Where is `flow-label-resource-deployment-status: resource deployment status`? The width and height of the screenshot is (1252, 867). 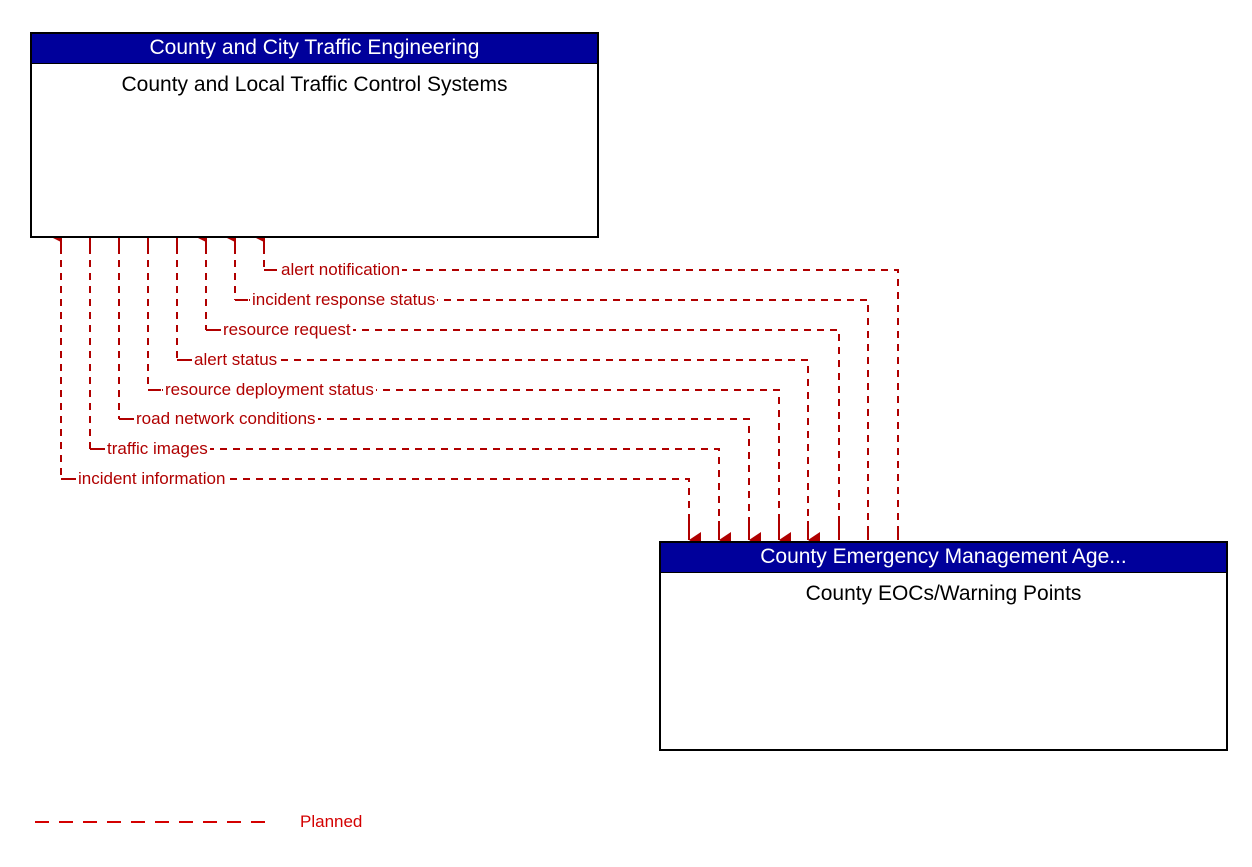 flow-label-resource-deployment-status: resource deployment status is located at coordinates (269, 389).